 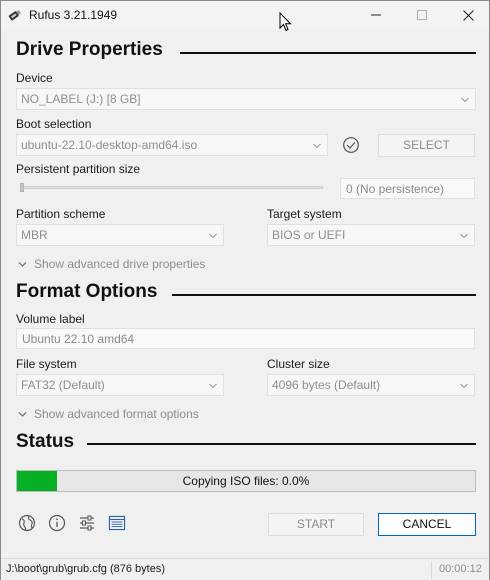 I want to click on persistent-partition-label: Persistent partition size, so click(x=78, y=169).